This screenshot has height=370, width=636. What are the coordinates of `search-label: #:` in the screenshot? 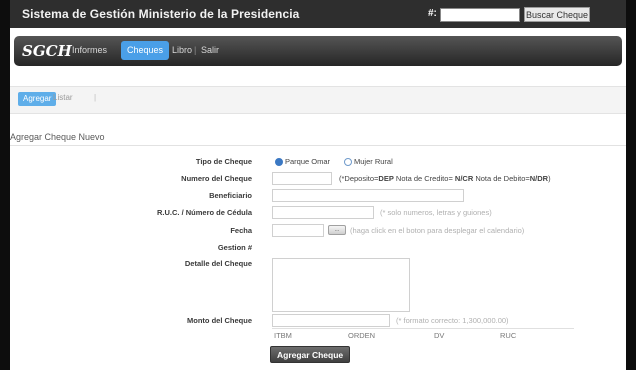 It's located at (432, 13).